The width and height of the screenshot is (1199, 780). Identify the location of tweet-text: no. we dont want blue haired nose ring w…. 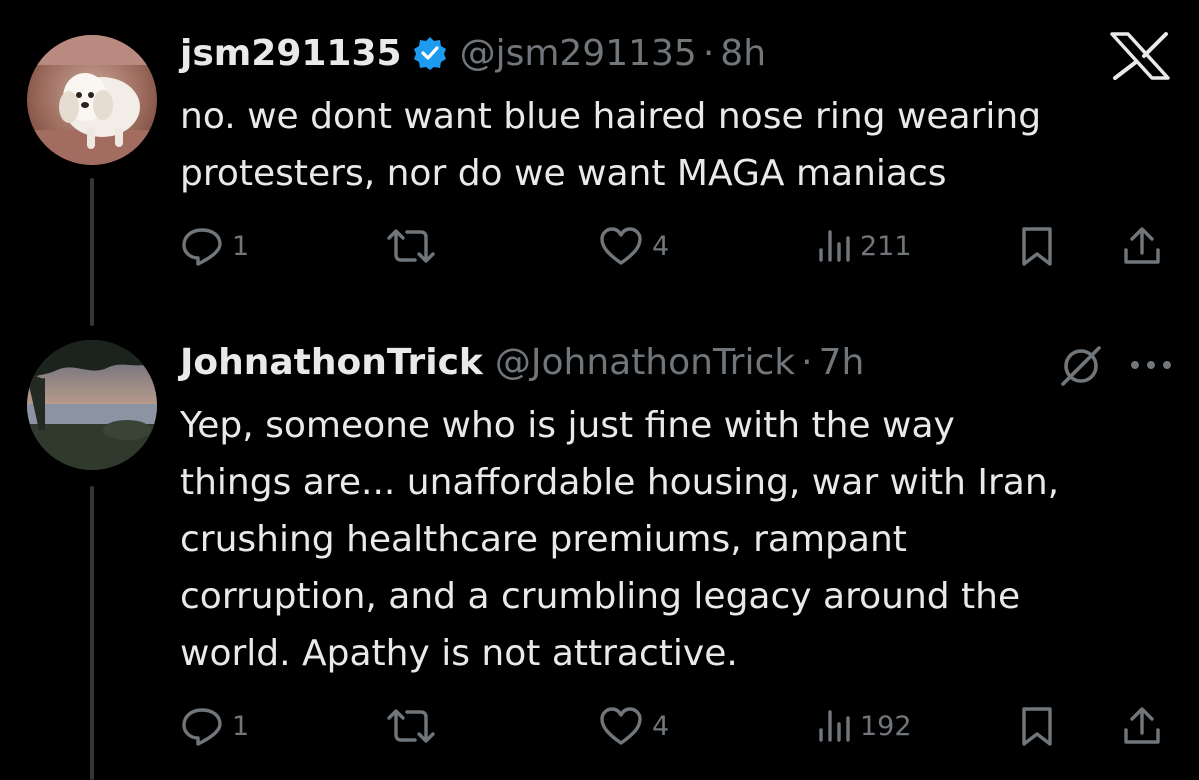
(675, 145).